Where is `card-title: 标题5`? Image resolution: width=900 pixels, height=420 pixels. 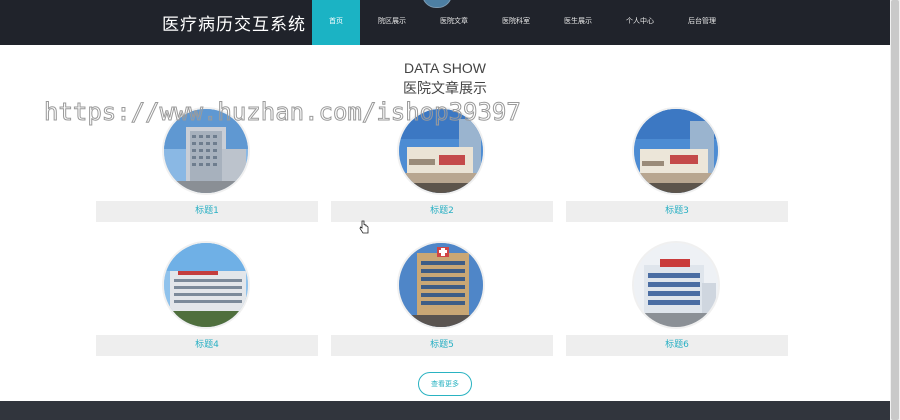
card-title: 标题5 is located at coordinates (442, 345).